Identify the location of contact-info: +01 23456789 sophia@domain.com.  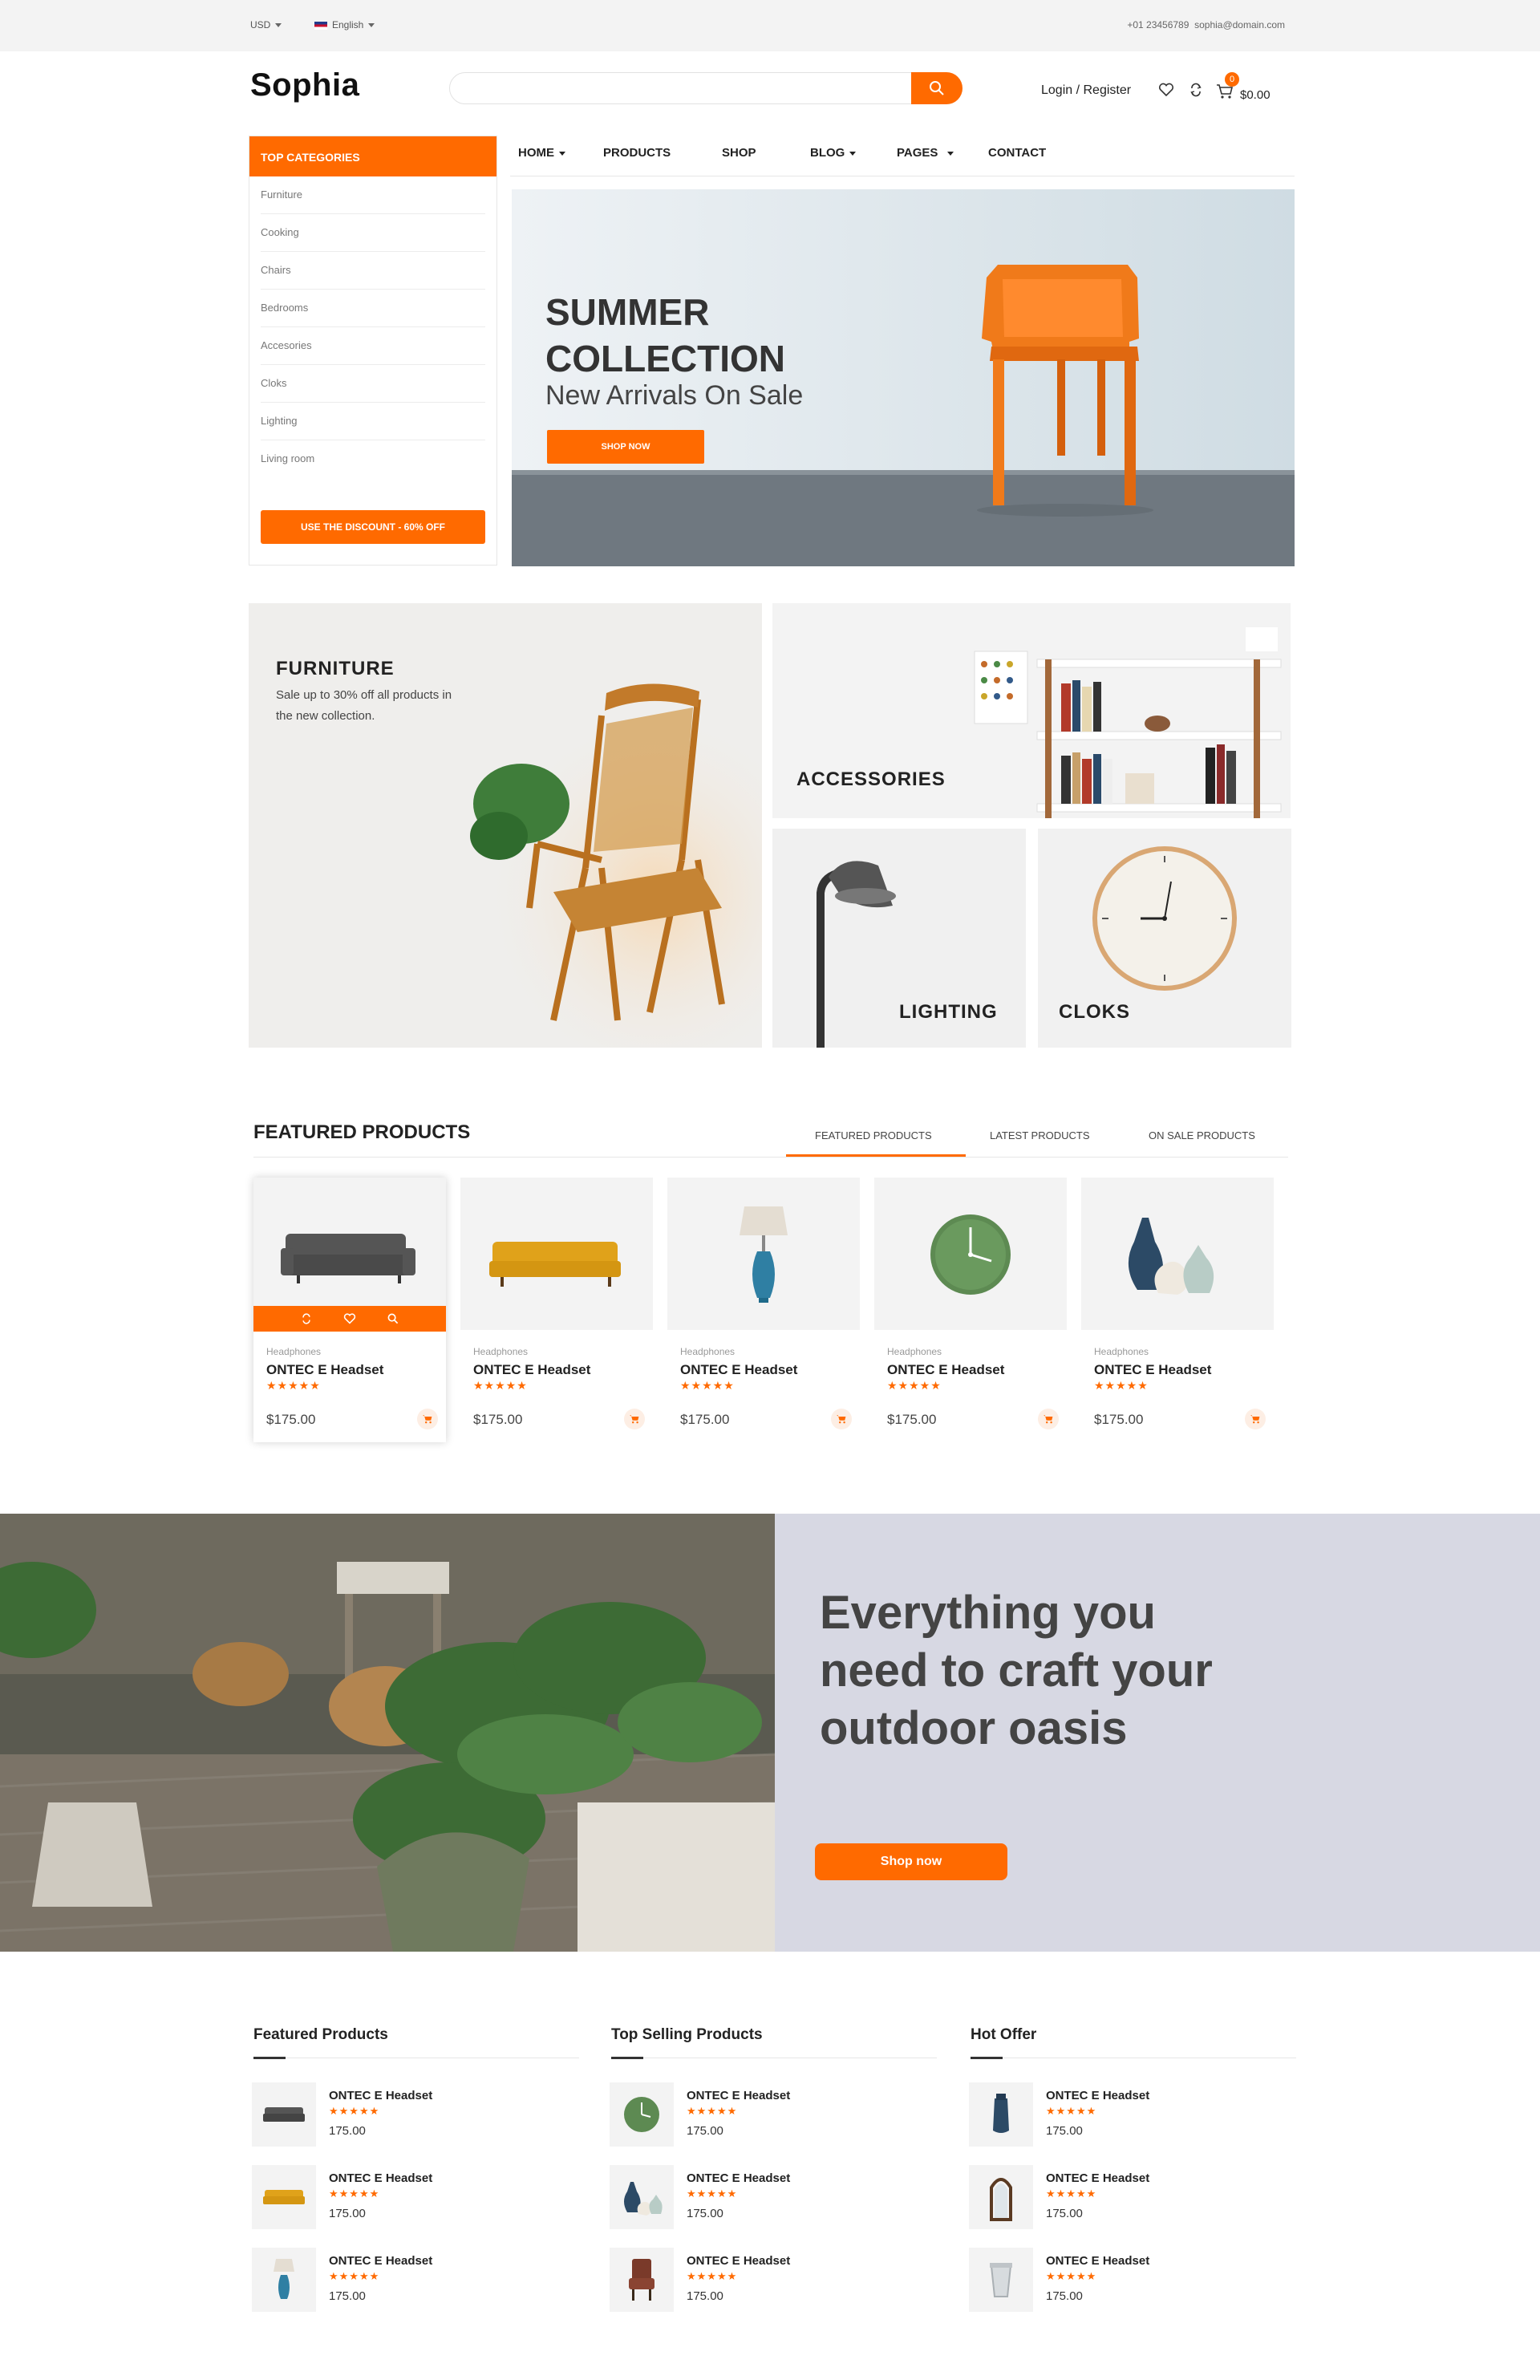
(1206, 24).